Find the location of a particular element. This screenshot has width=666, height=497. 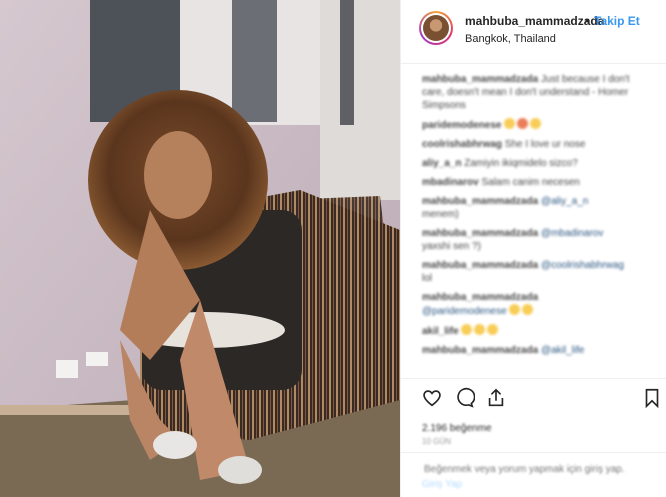

comment-username: akil_life is located at coordinates (440, 331).